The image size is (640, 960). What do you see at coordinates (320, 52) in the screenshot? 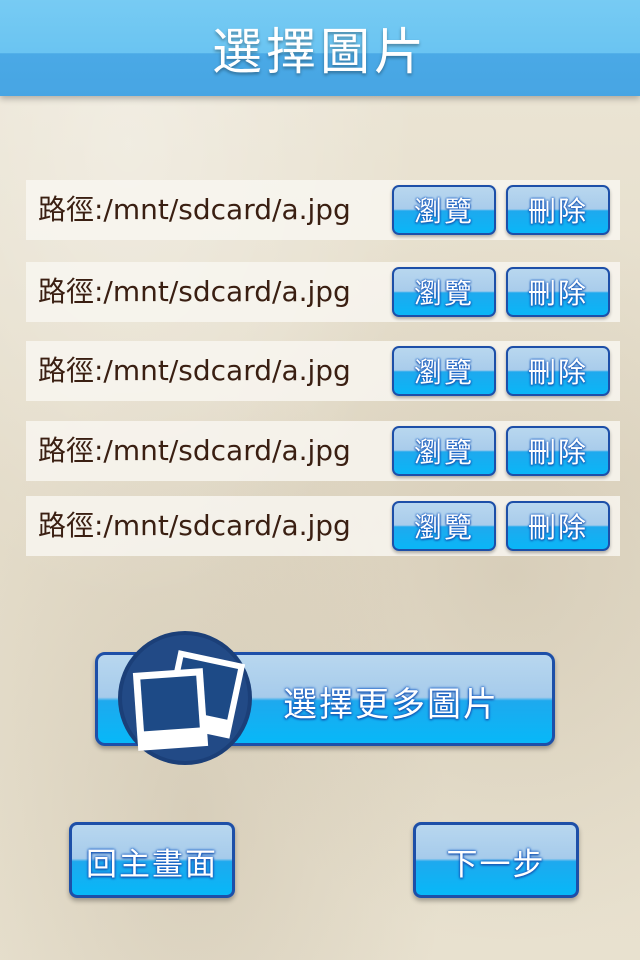
I see `page-title: 選擇圖片` at bounding box center [320, 52].